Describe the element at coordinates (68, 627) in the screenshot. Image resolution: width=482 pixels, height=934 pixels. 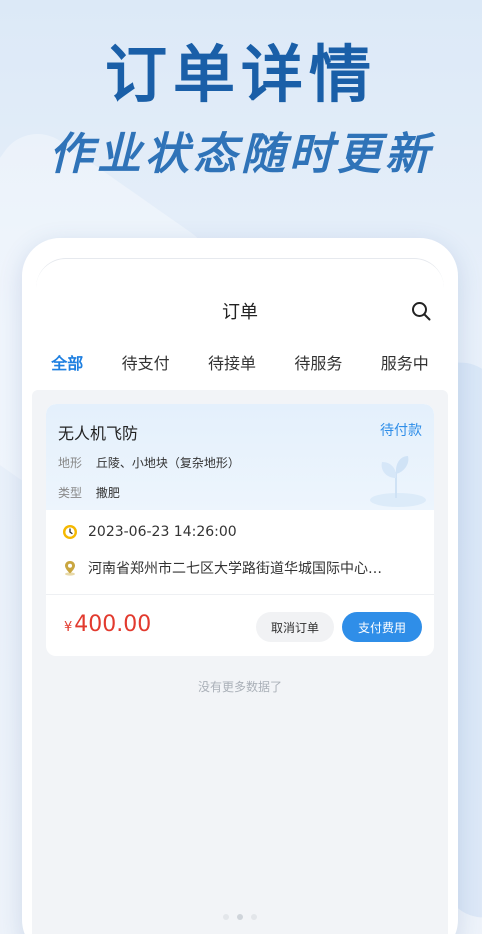
I see `price-currency: ¥` at that location.